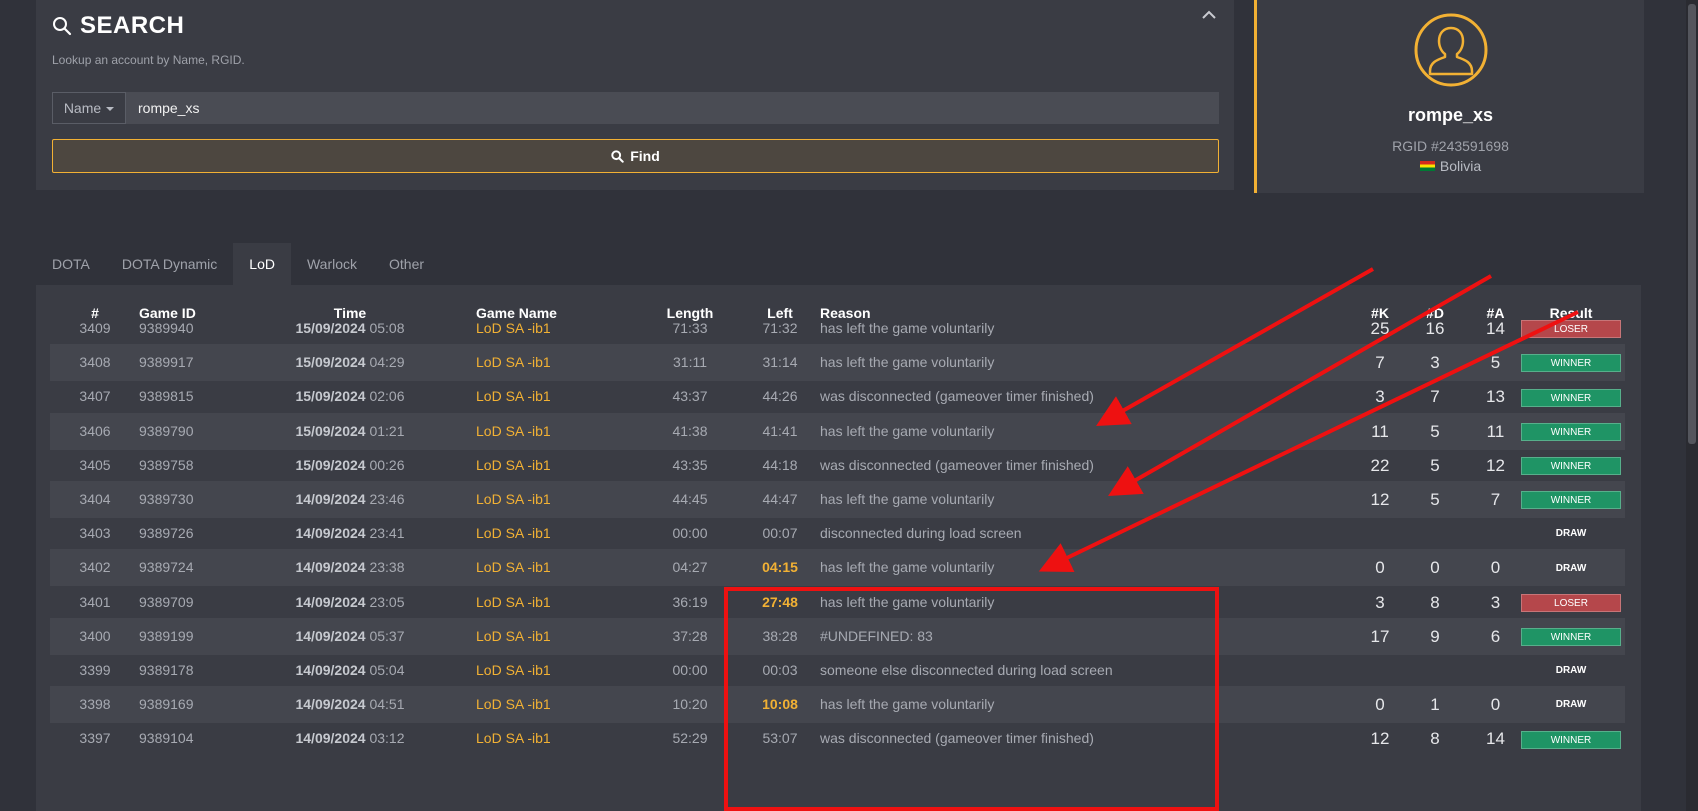 This screenshot has height=811, width=1698. Describe the element at coordinates (1495, 568) in the screenshot. I see `assists: 0` at that location.